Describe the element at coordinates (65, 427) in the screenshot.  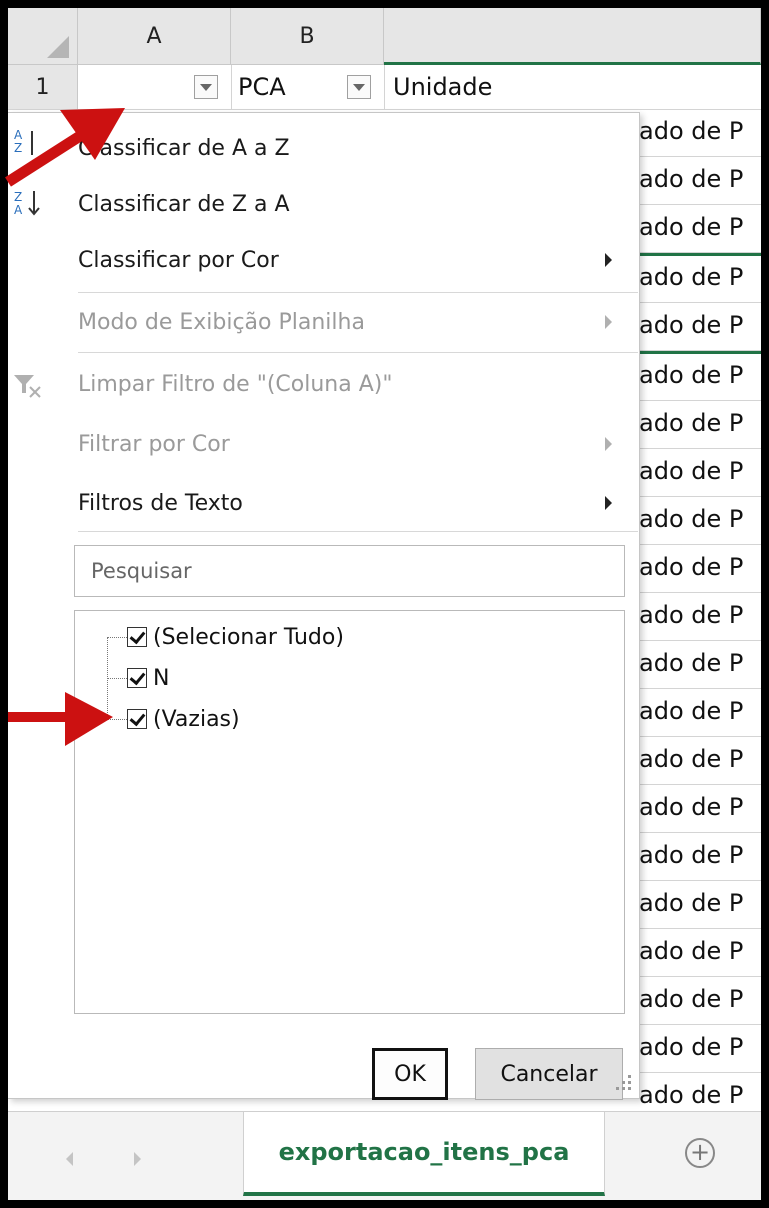
I see `annotation-arrows` at that location.